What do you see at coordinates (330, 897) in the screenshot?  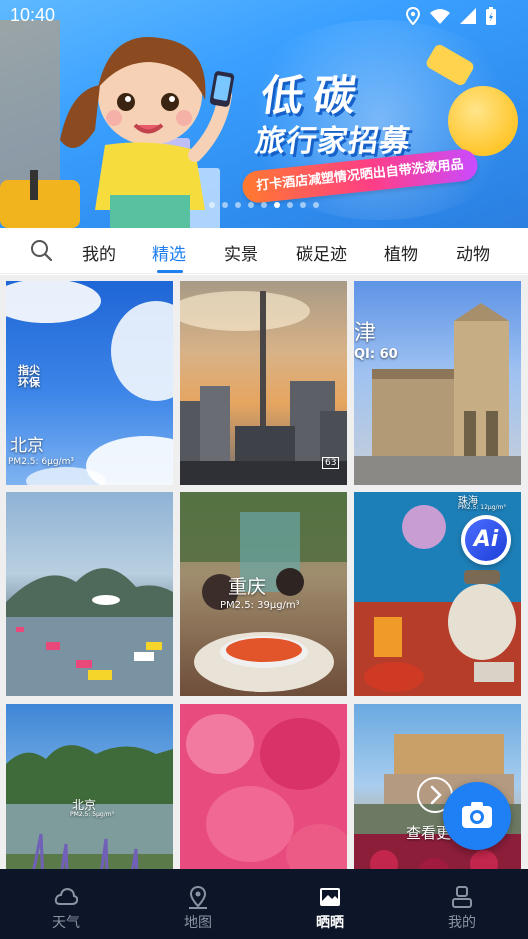 I see `photo-icon` at bounding box center [330, 897].